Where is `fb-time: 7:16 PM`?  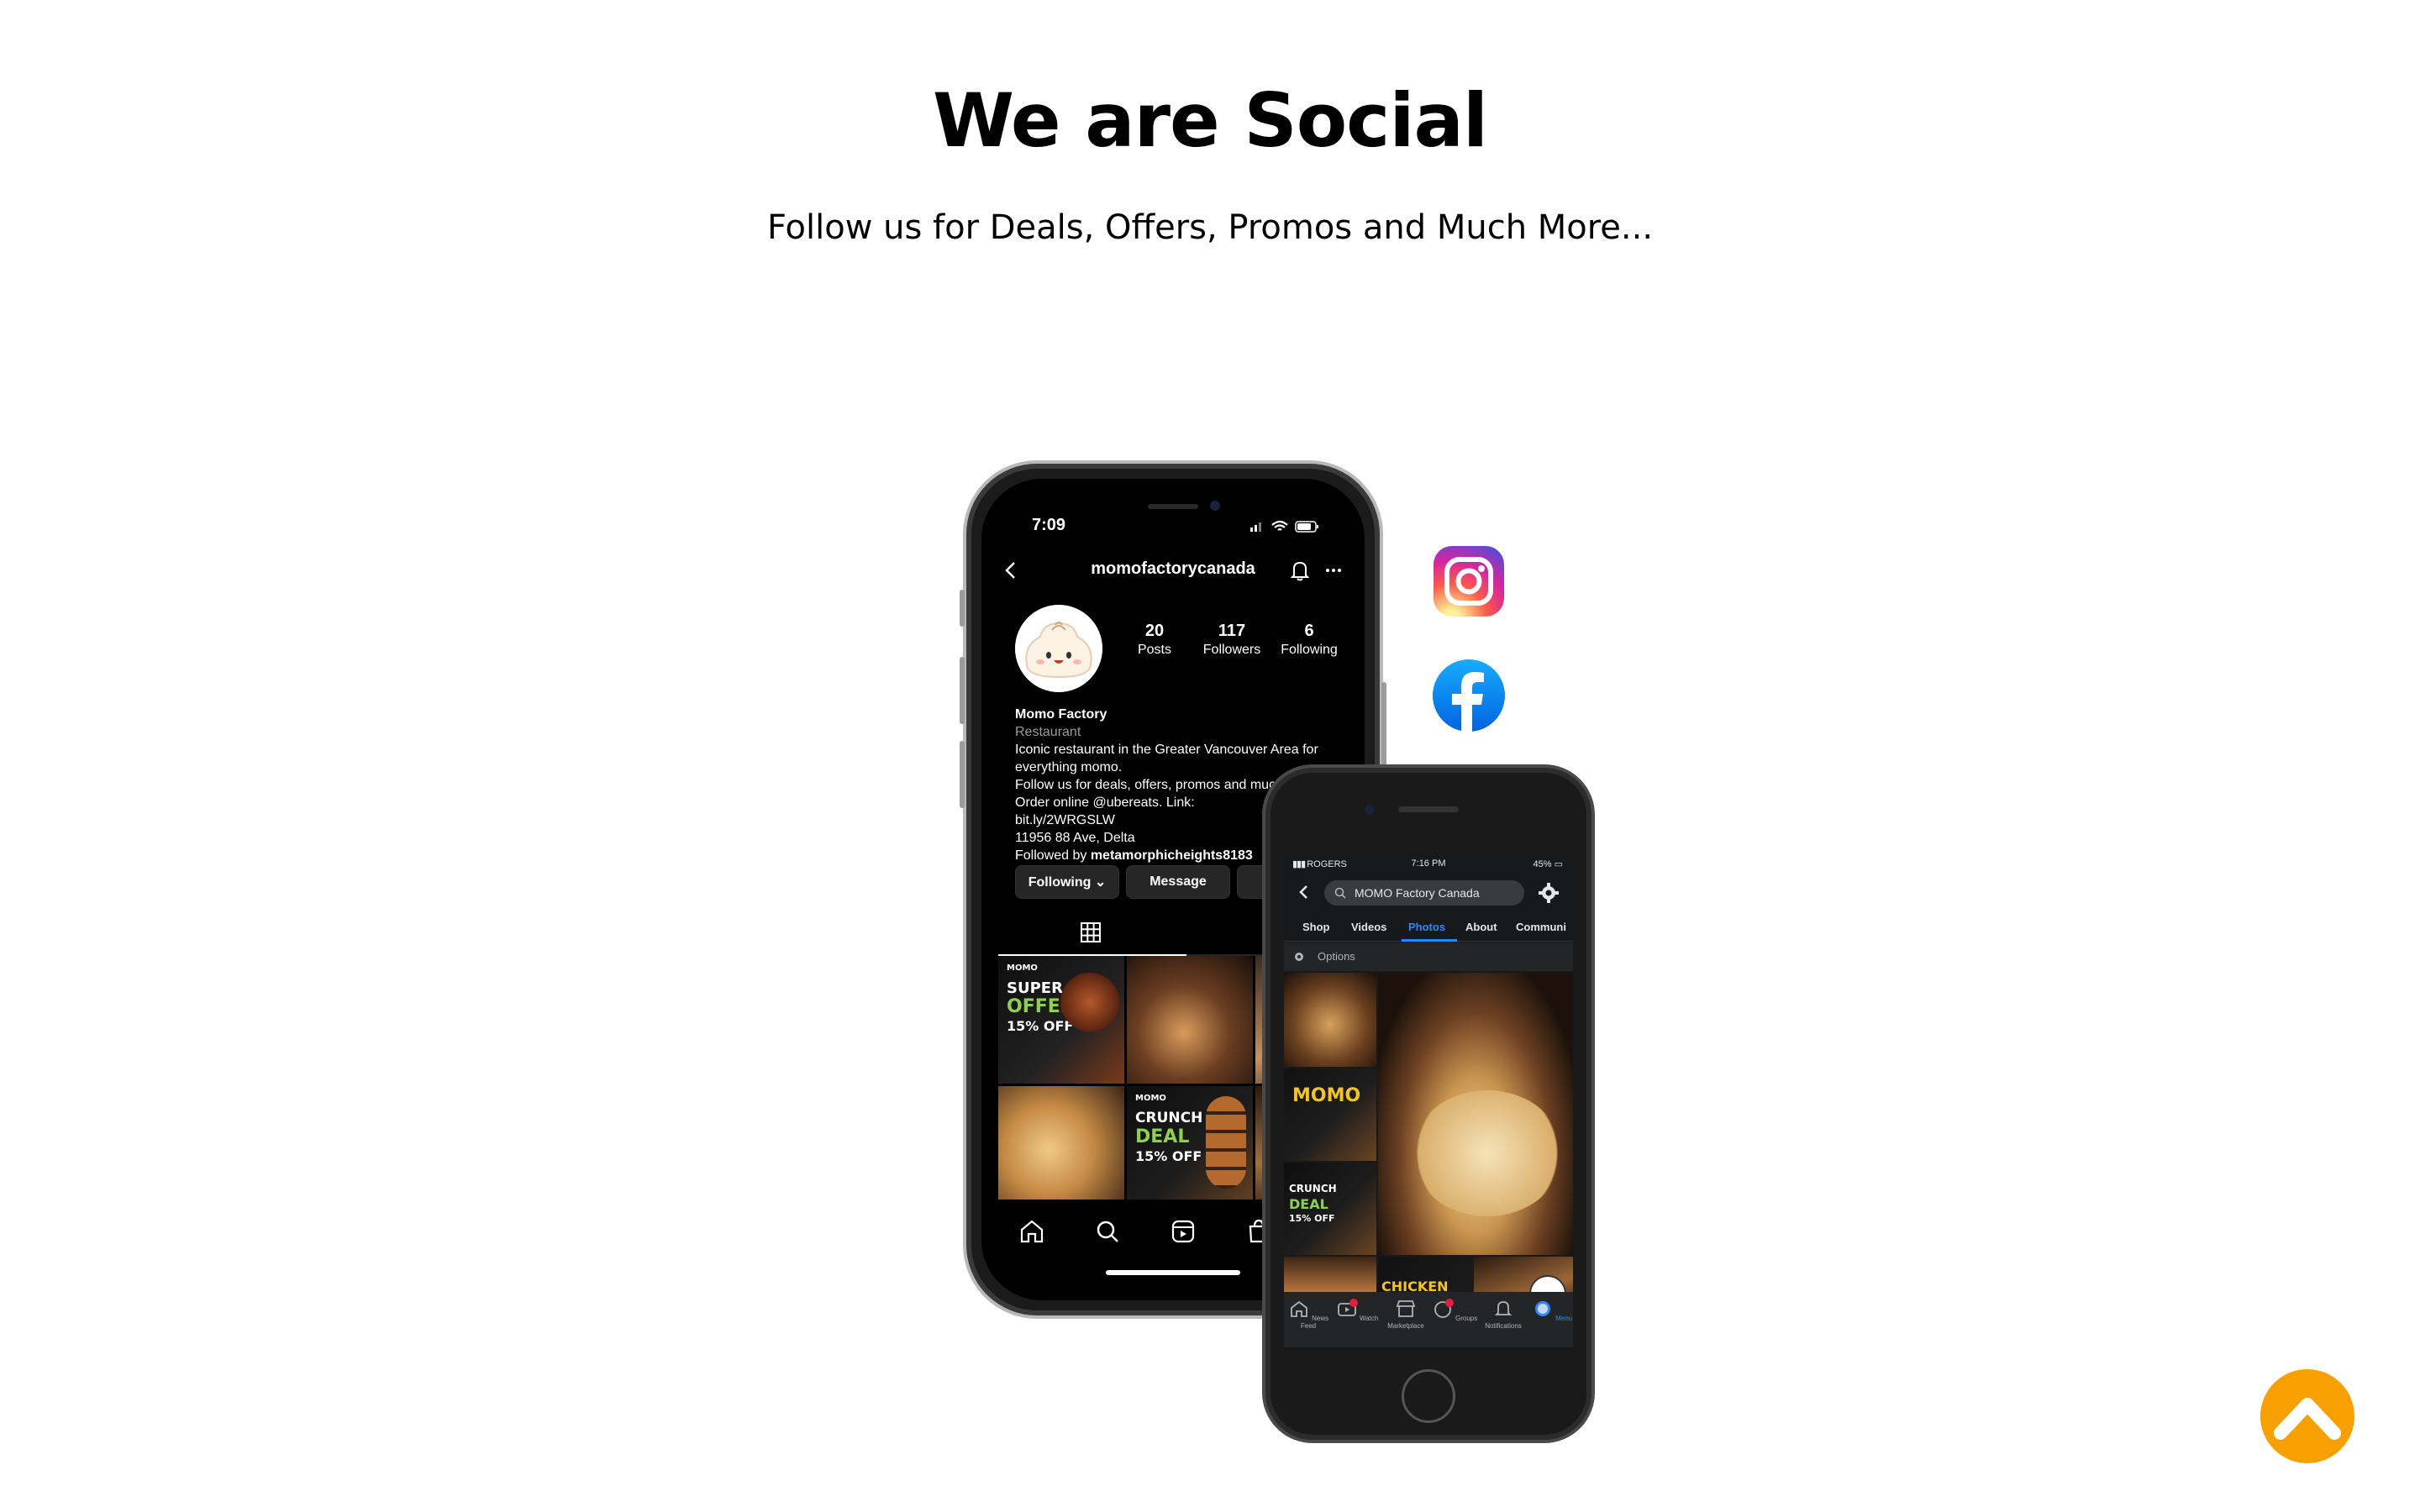 fb-time: 7:16 PM is located at coordinates (1428, 863).